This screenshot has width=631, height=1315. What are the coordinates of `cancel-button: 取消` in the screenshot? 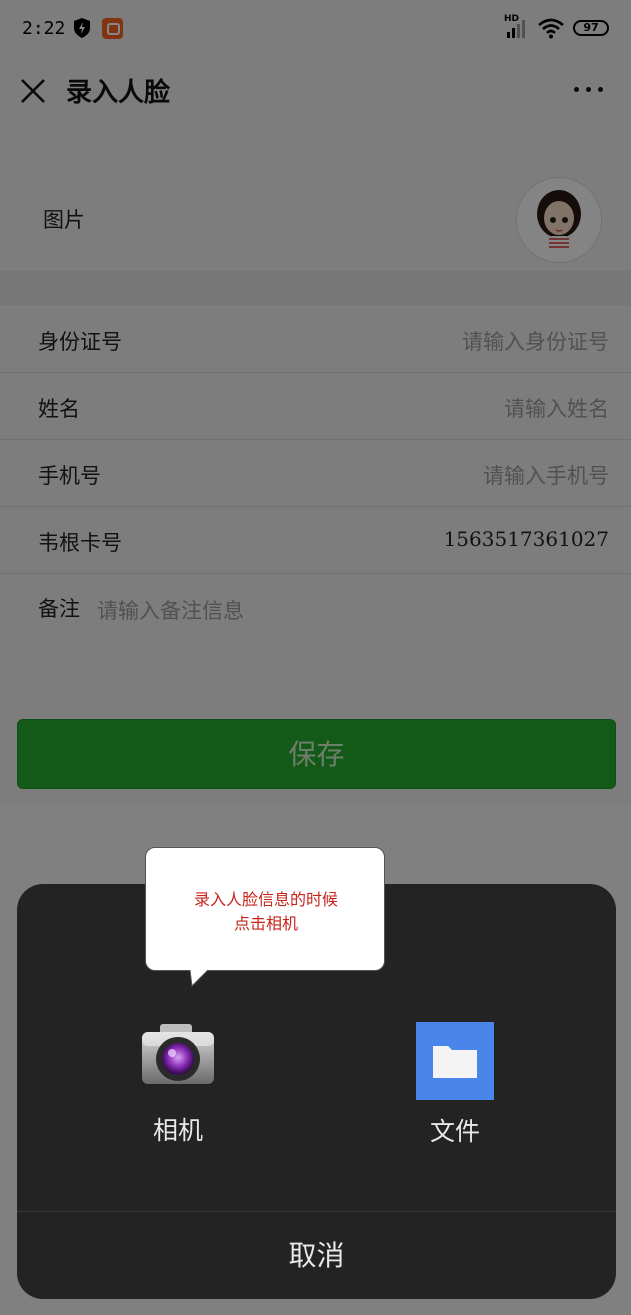 It's located at (316, 1255).